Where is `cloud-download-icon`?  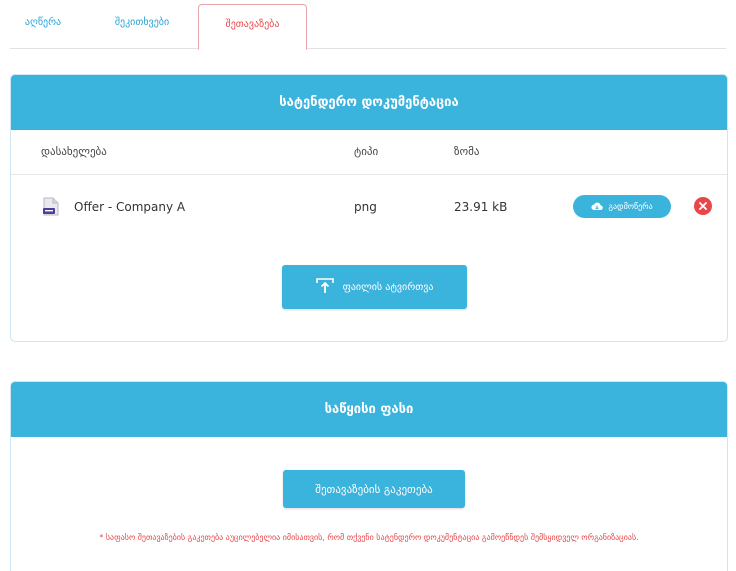 cloud-download-icon is located at coordinates (597, 207).